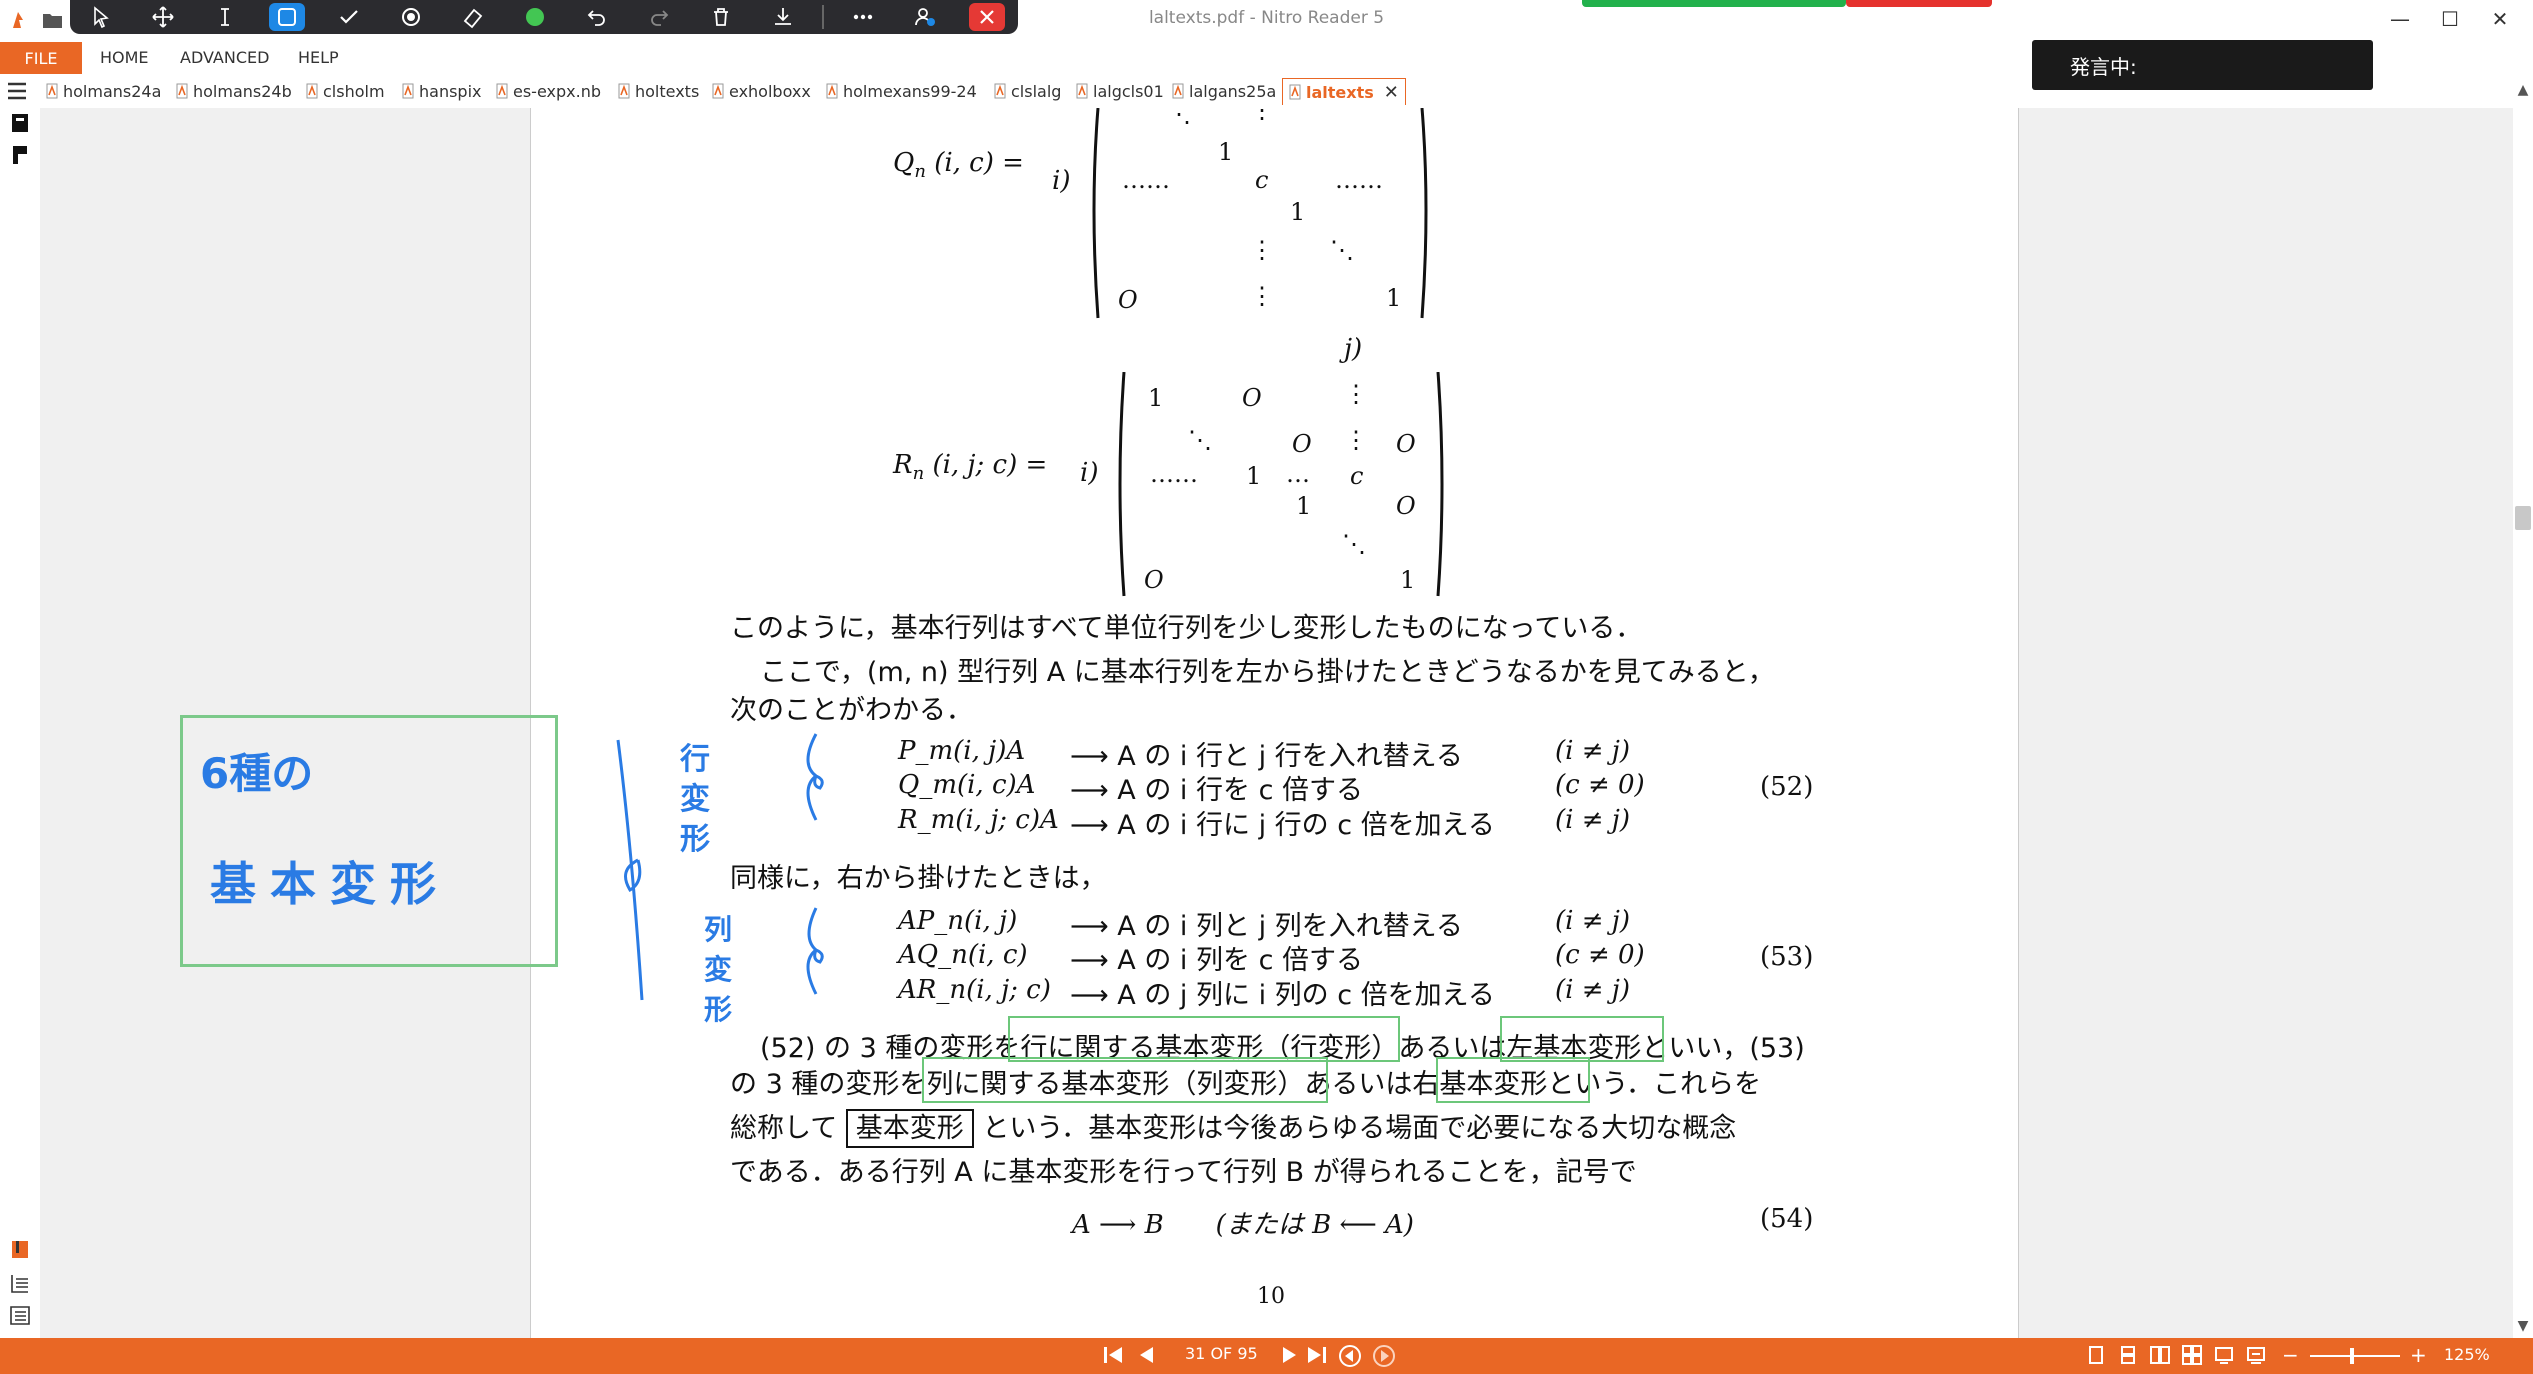 The height and width of the screenshot is (1374, 2533). I want to click on output-panel-icon, so click(20, 1315).